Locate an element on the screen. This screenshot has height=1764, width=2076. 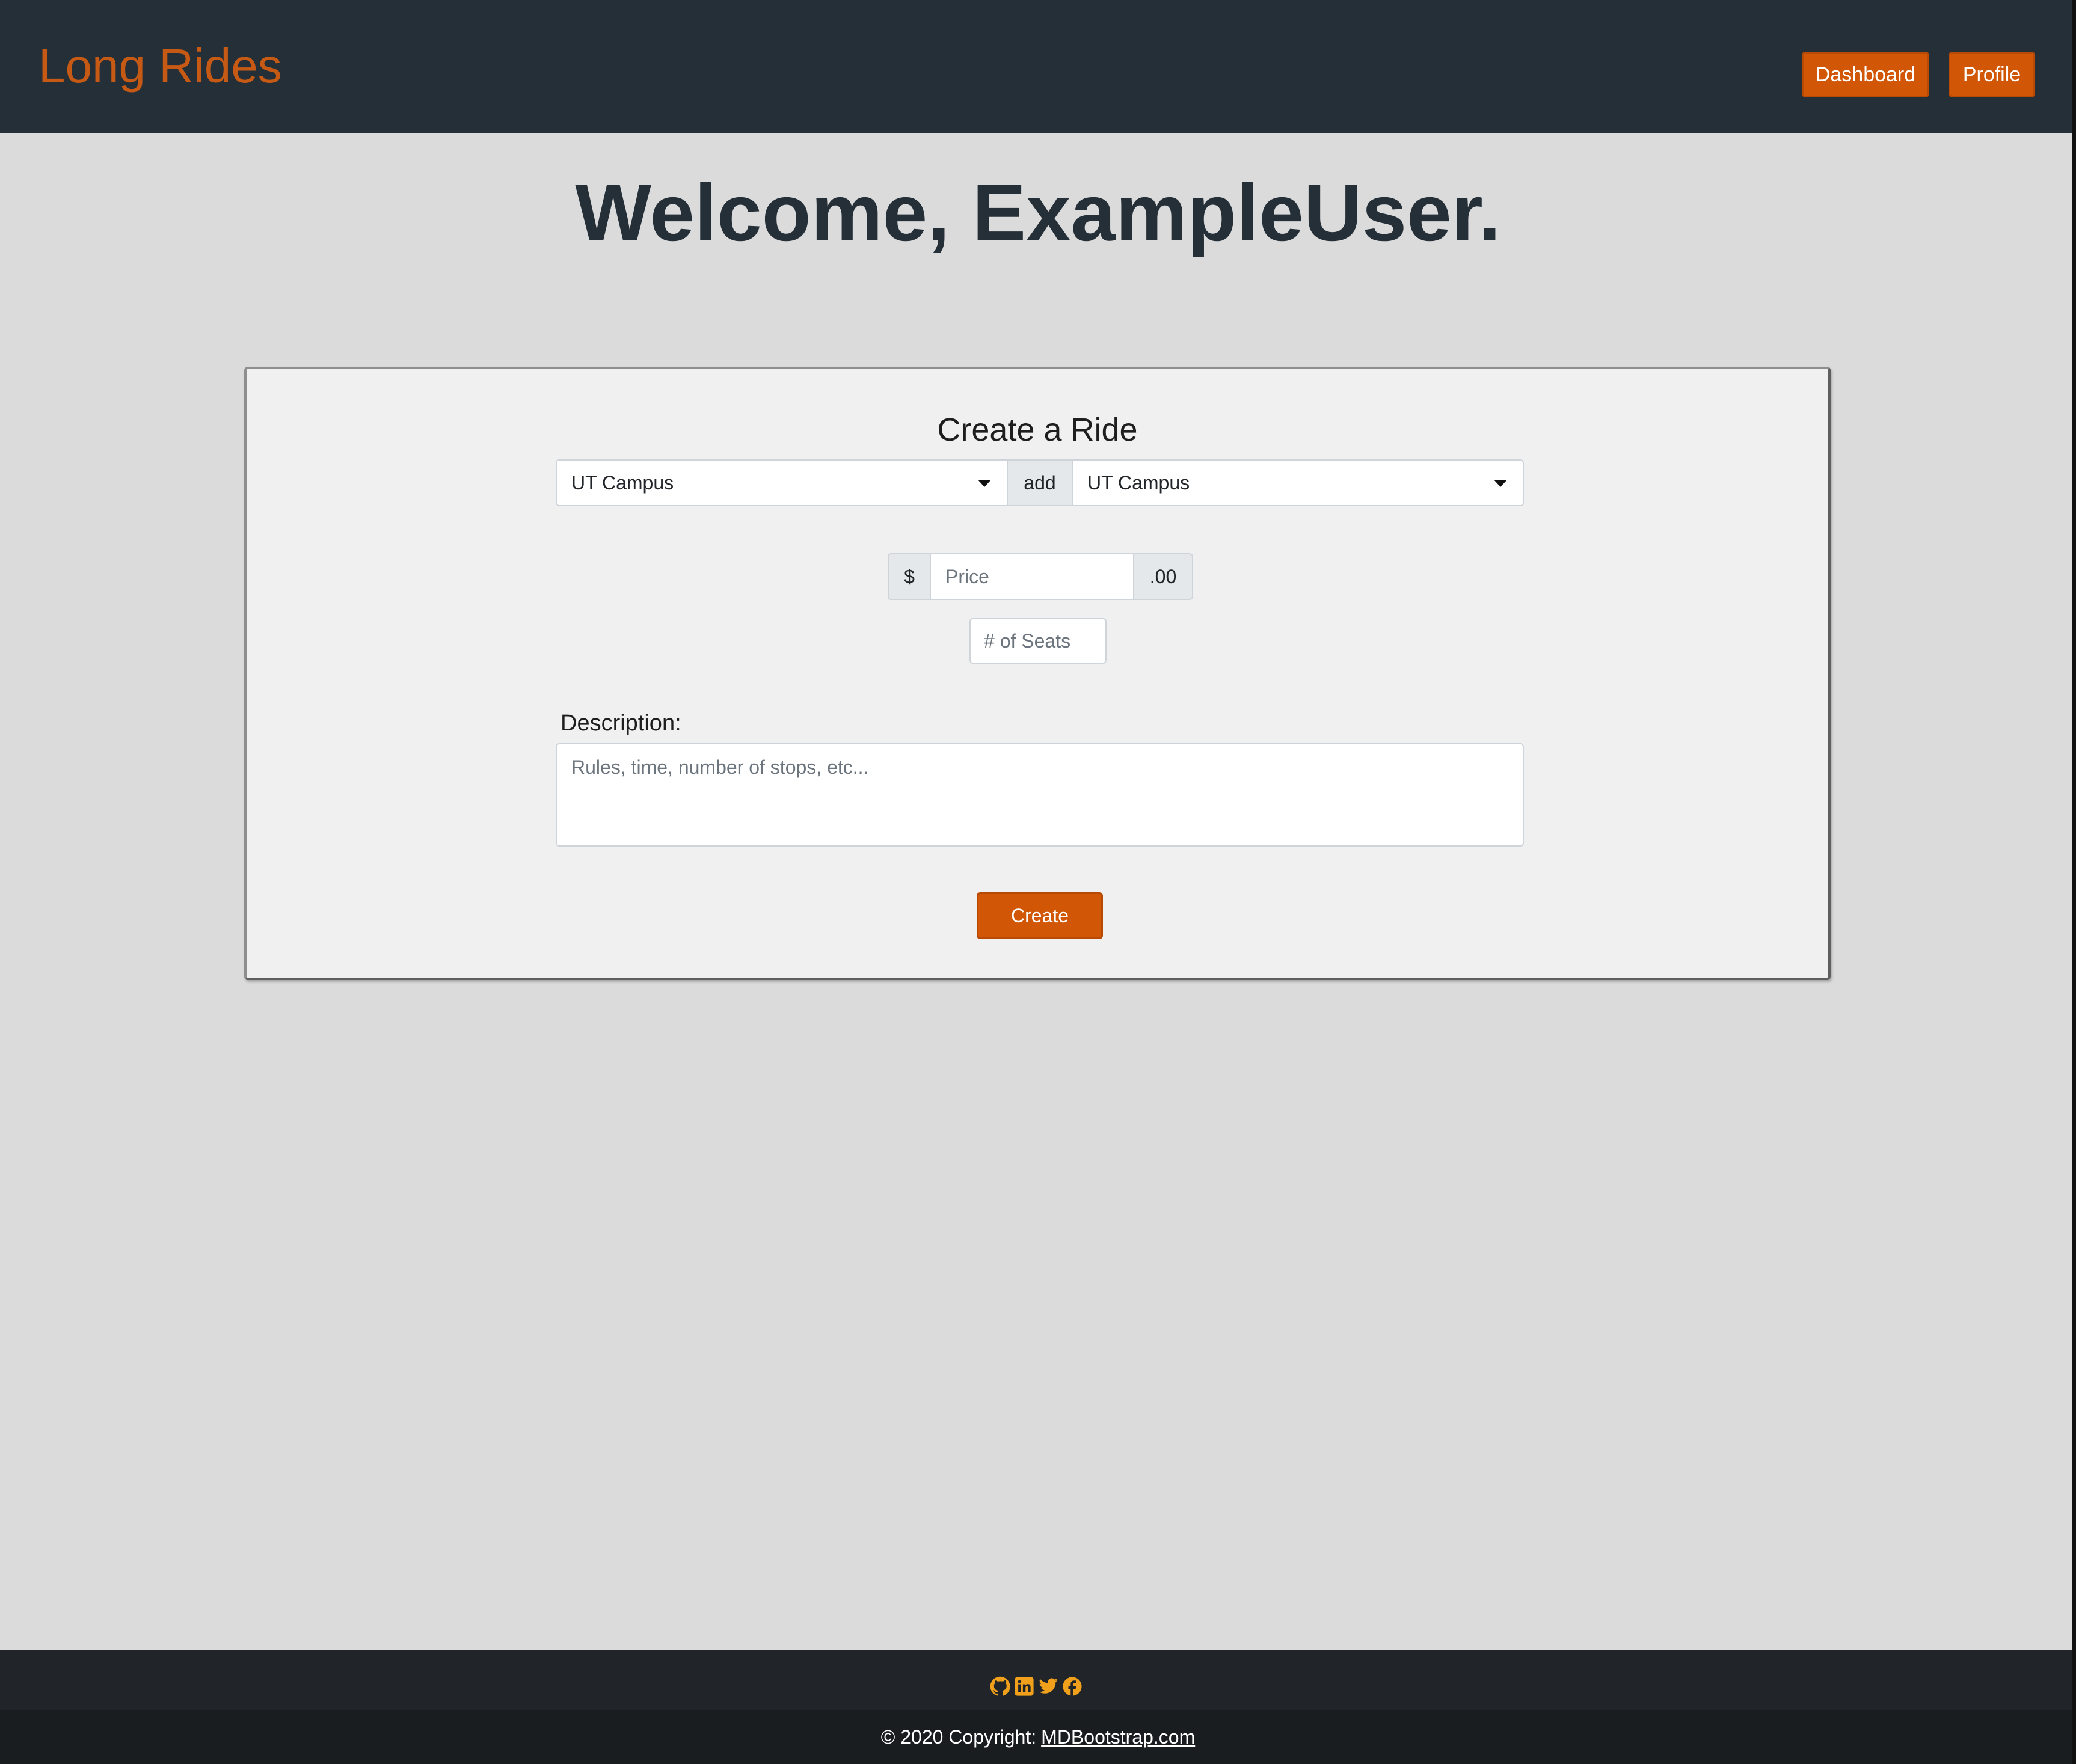
footer-copyright-bar: © 2020 Copyright: MDBootstrap.com is located at coordinates (1038, 1737).